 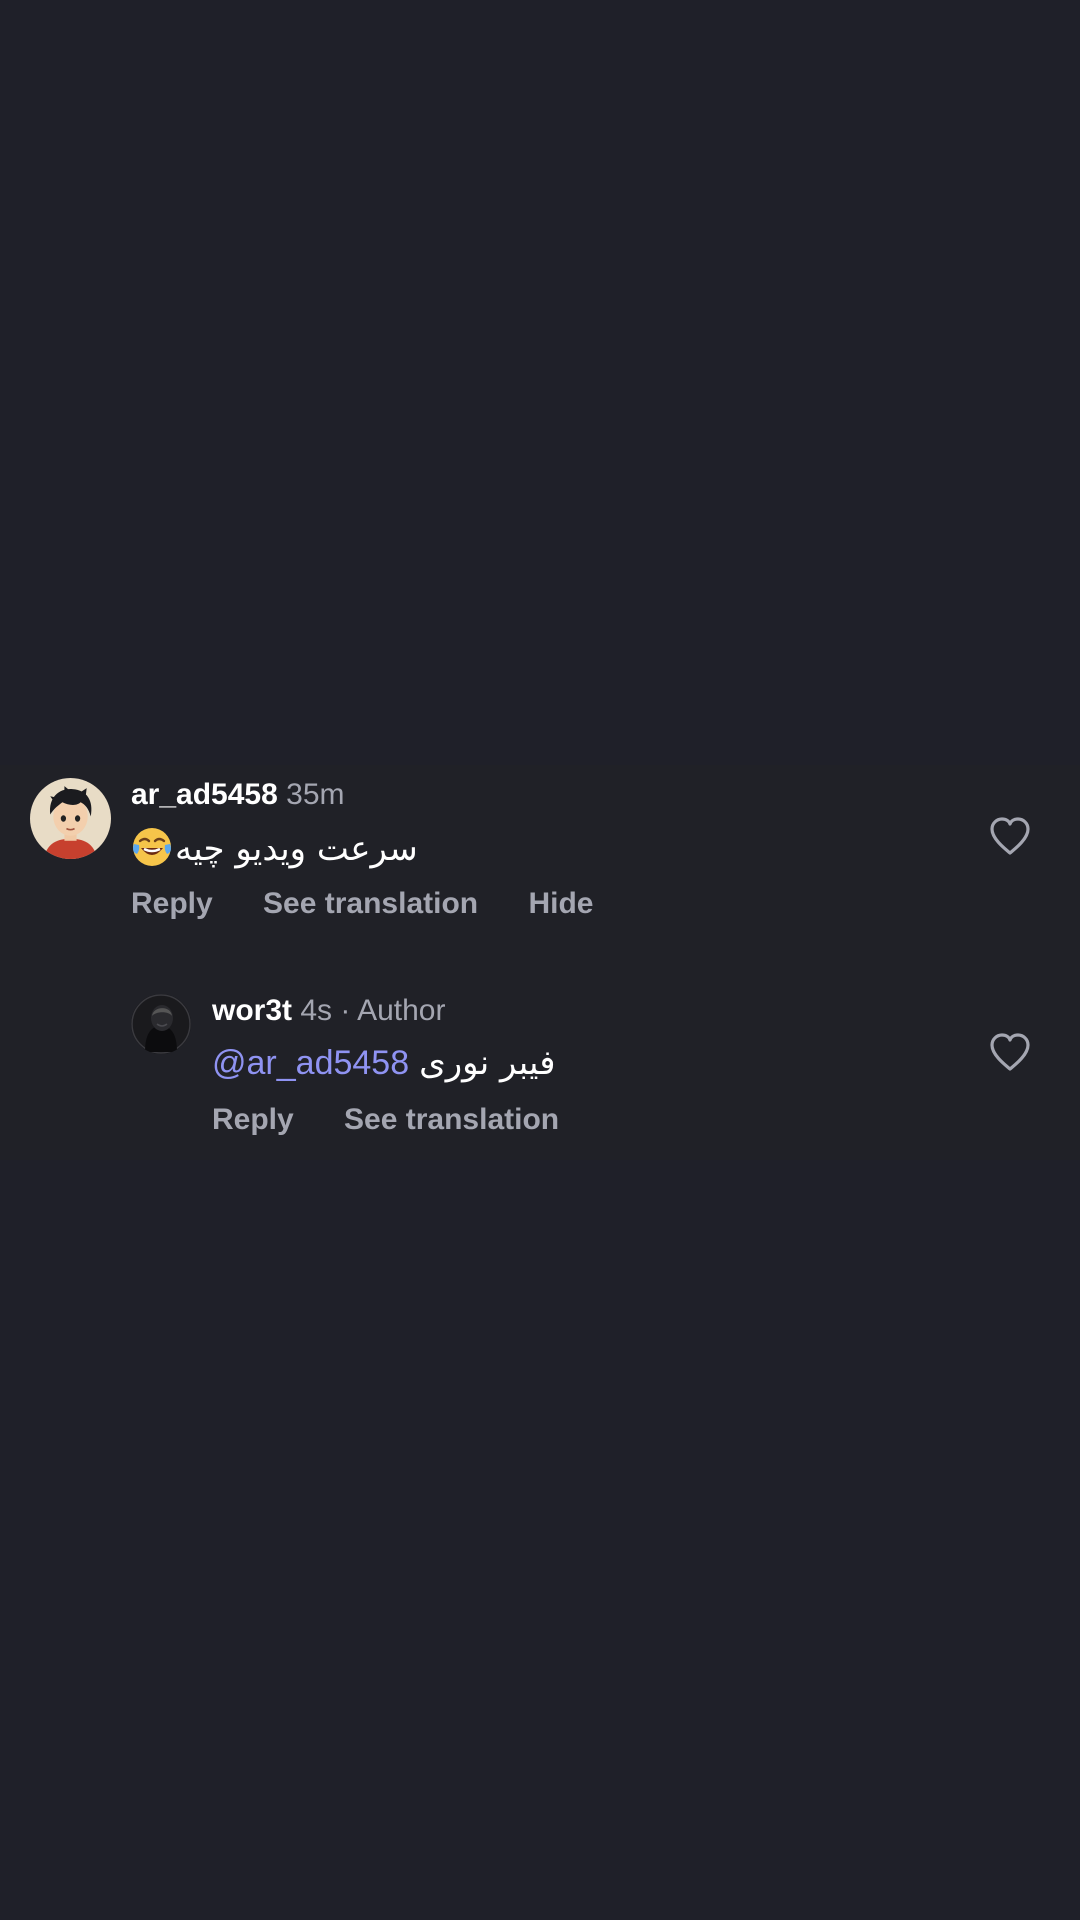 I want to click on comment-avatar, so click(x=70, y=818).